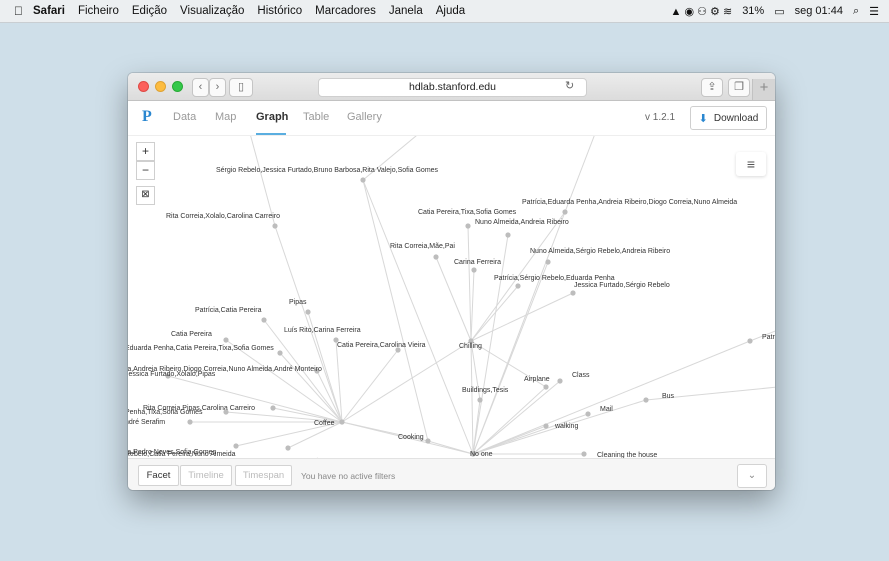  Describe the element at coordinates (145, 151) in the screenshot. I see `zoom-in-button: +` at that location.